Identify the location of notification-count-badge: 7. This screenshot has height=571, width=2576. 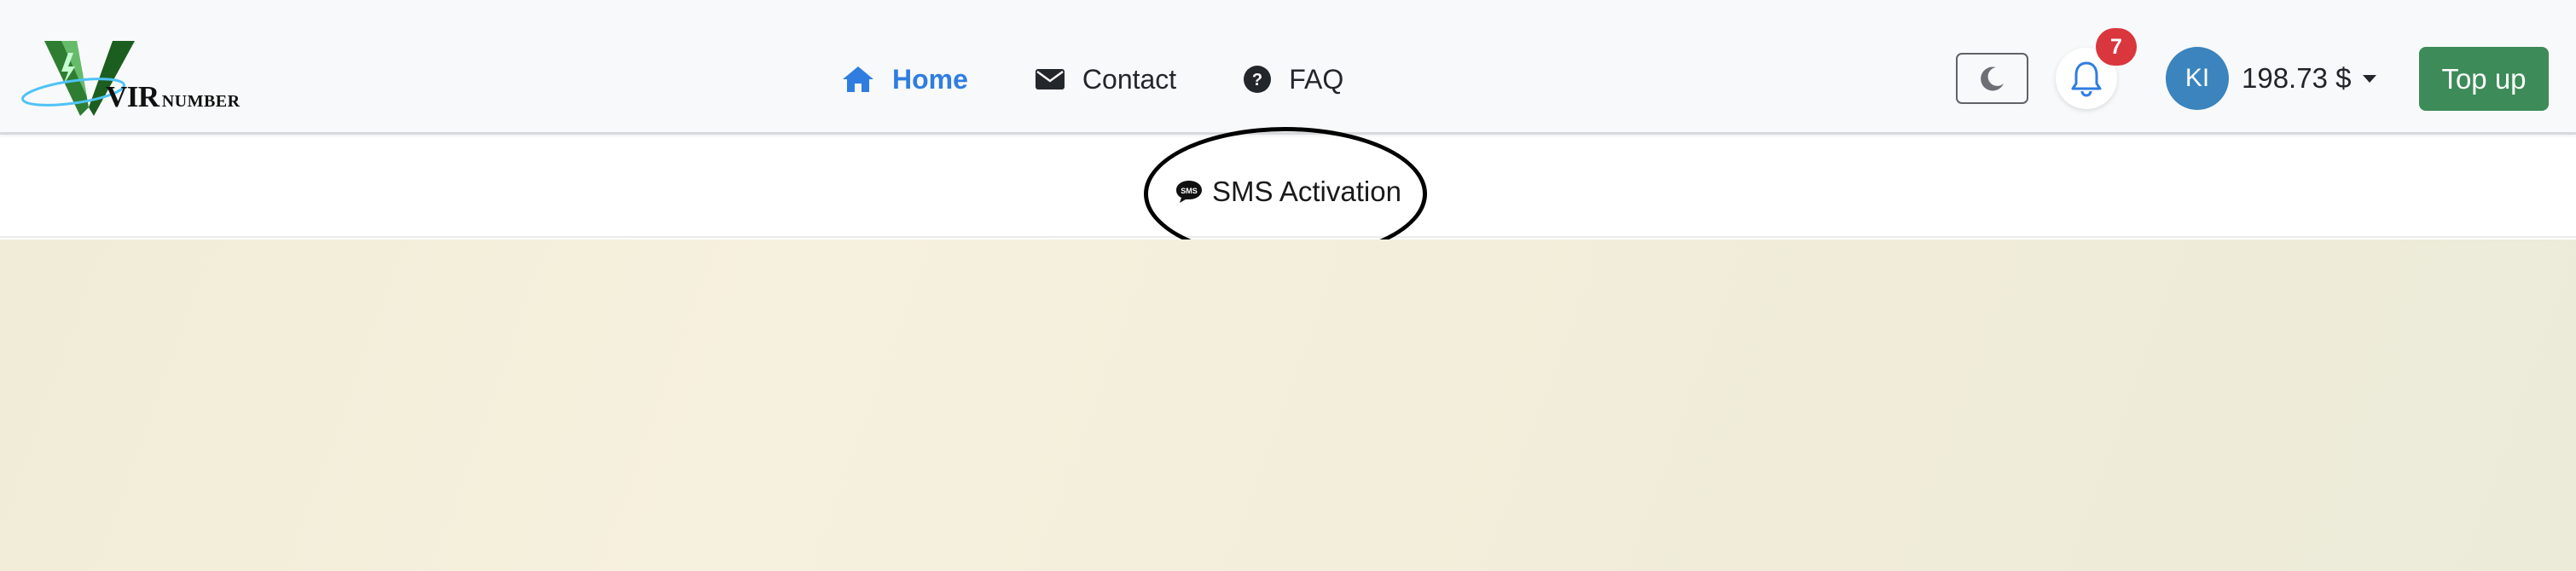
(2116, 47).